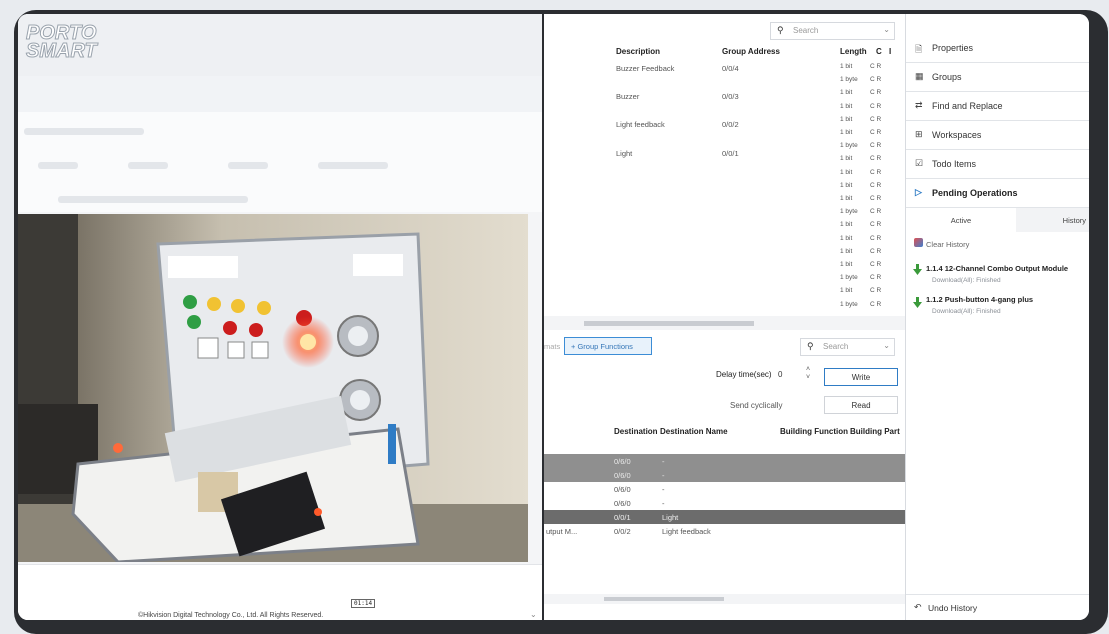  Describe the element at coordinates (280, 94) in the screenshot. I see `viewer-nav-blur` at that location.